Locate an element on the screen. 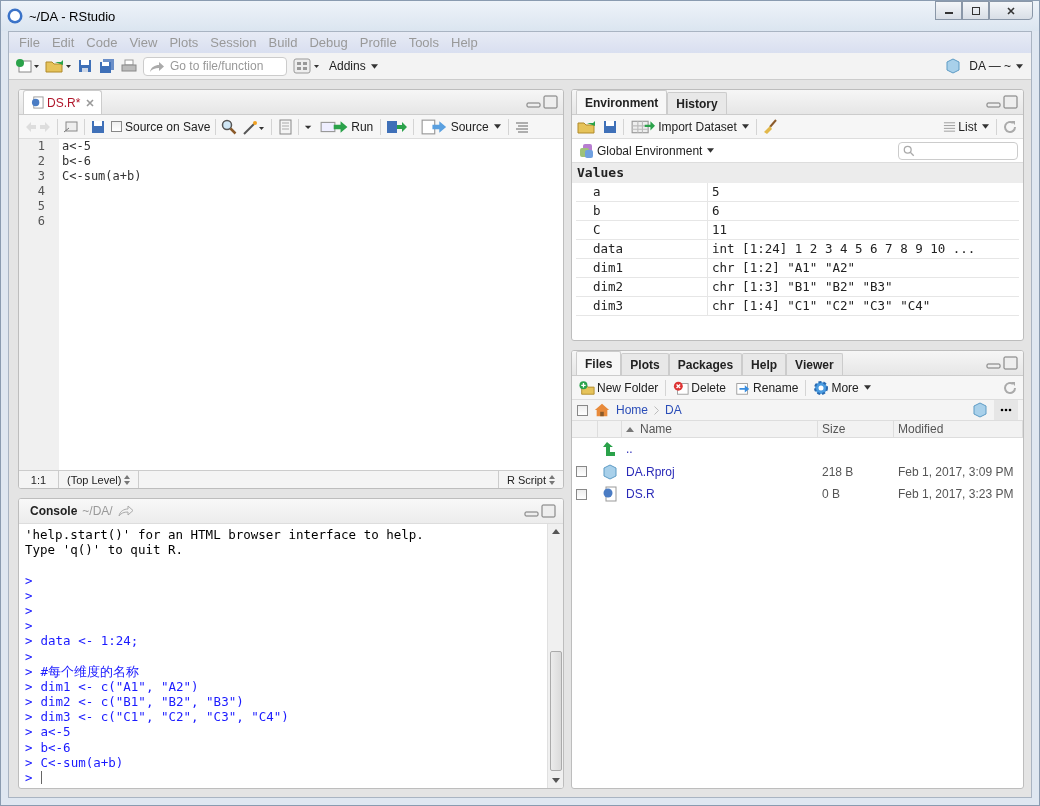  variable-name: dim3 is located at coordinates (642, 306).